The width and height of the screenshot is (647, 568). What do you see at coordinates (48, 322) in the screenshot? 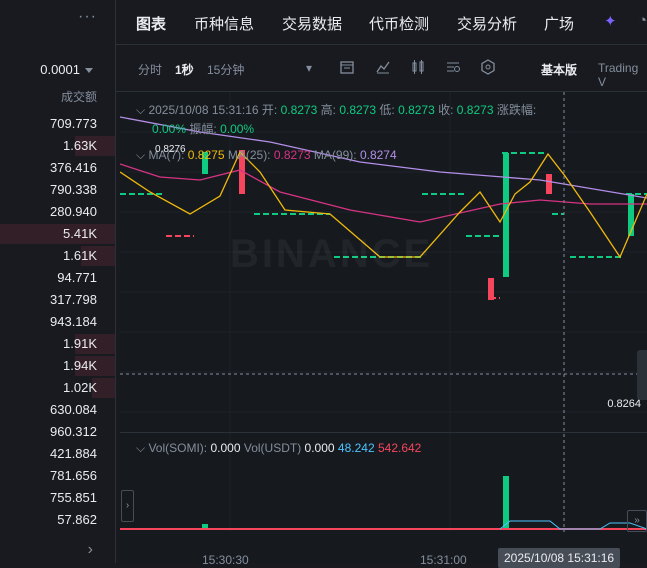
I see `volume-row: 943.184` at bounding box center [48, 322].